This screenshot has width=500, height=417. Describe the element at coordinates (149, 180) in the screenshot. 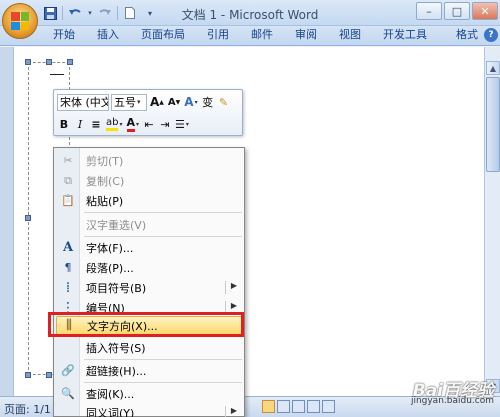

I see `menu-item-copy: ⧉ 复制(C)` at that location.